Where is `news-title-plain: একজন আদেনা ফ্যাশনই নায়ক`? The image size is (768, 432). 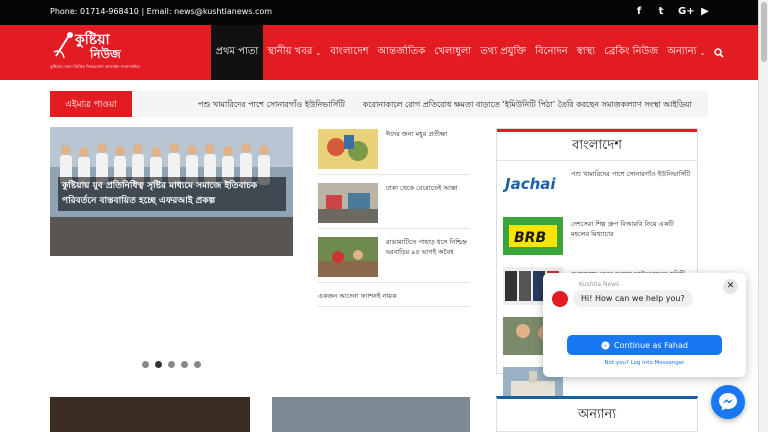
news-title-plain: একজন আদেনা ফ্যাশনই নায়ক is located at coordinates (394, 298).